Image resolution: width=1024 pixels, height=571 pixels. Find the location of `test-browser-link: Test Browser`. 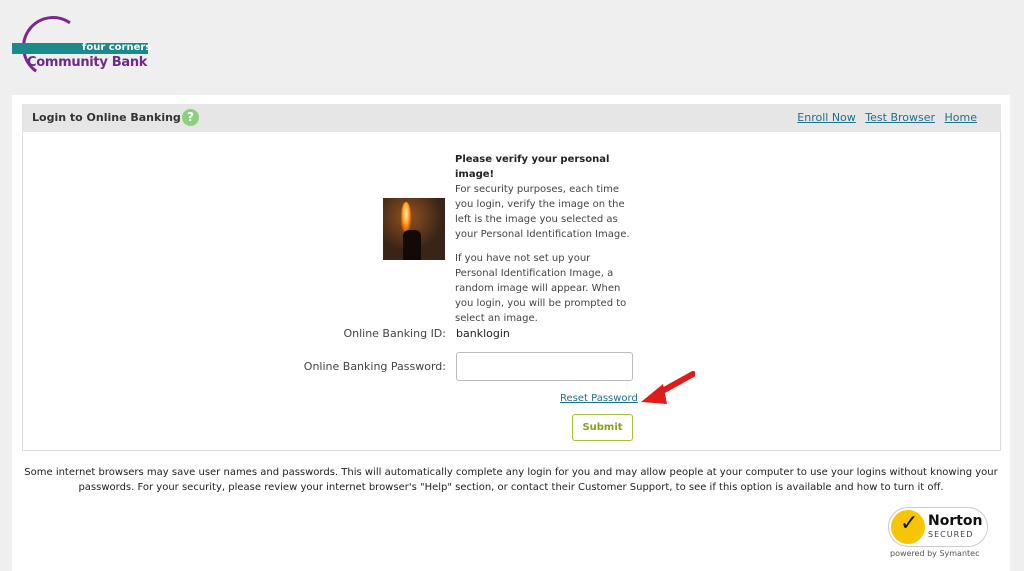

test-browser-link: Test Browser is located at coordinates (900, 117).